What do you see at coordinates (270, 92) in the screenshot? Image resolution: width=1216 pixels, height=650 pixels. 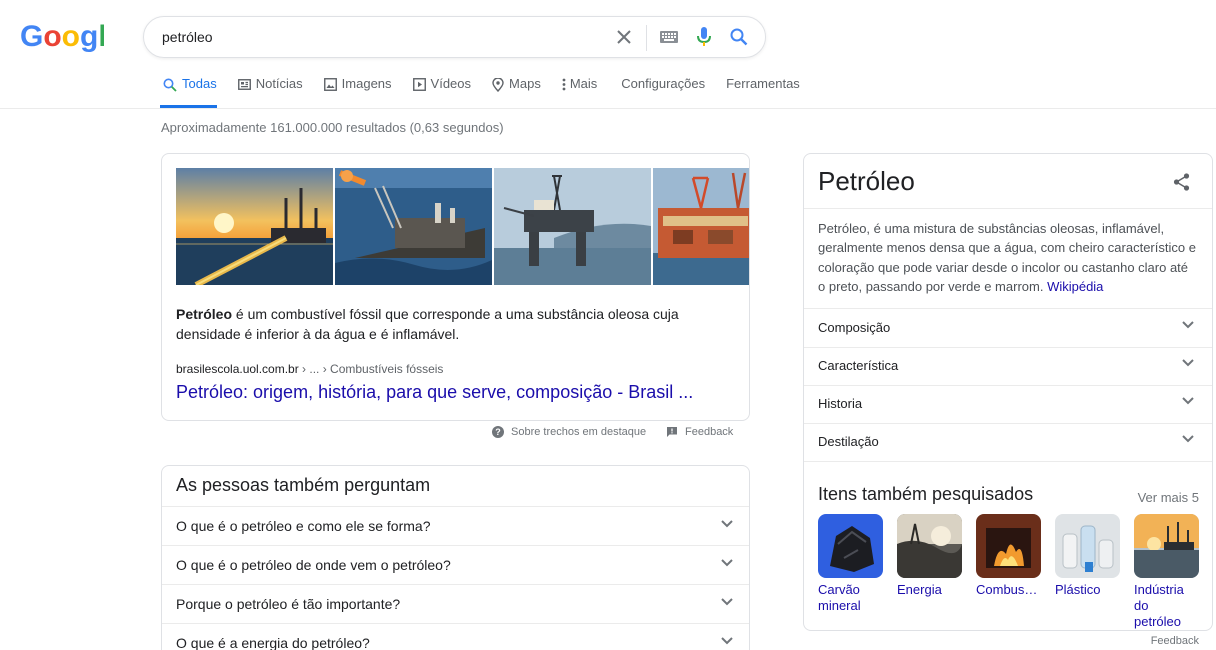 I see `tab-noticias: Notícias` at bounding box center [270, 92].